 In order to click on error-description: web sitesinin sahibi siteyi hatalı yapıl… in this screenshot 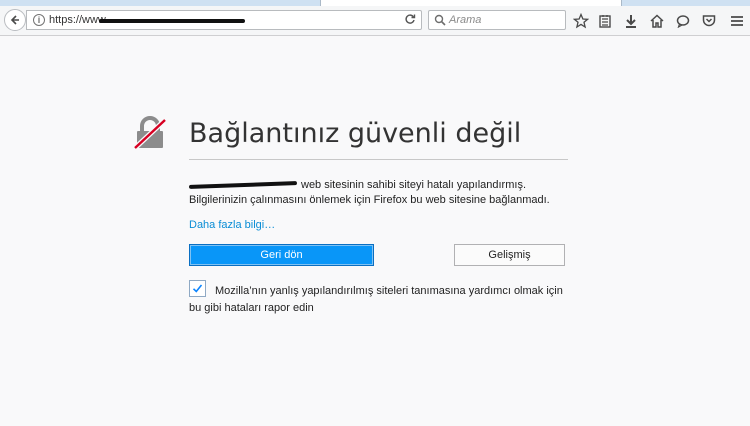, I will do `click(369, 193)`.